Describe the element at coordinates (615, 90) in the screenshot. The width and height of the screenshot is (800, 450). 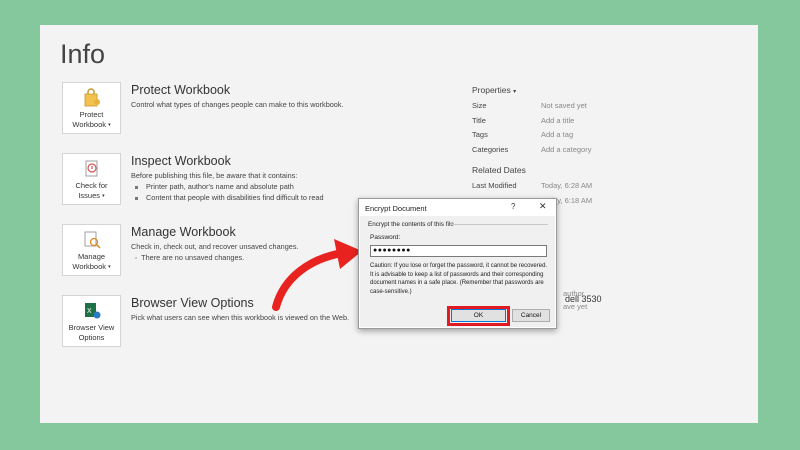
I see `properties-heading: Properties ▾` at that location.